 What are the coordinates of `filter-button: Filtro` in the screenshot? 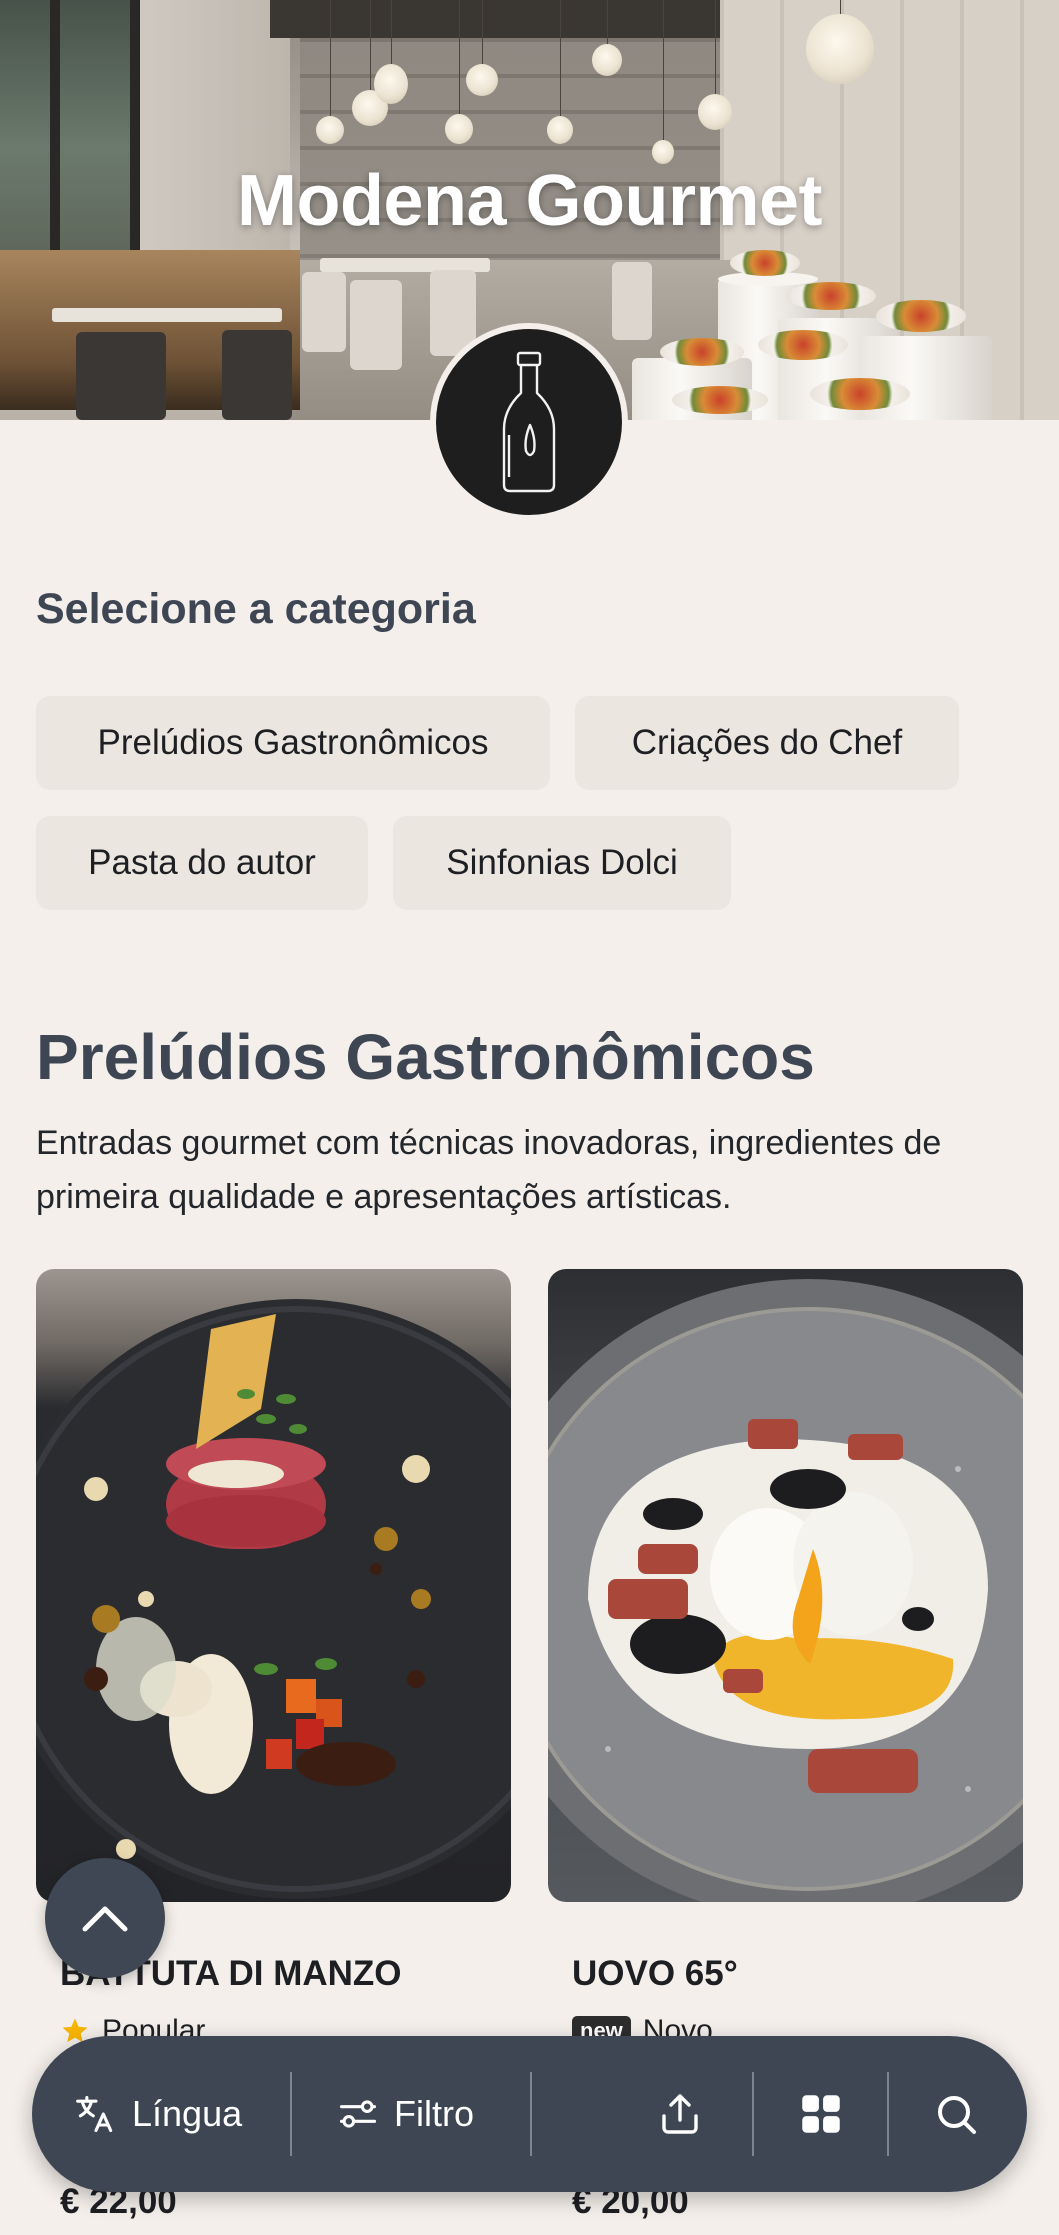 It's located at (405, 2114).